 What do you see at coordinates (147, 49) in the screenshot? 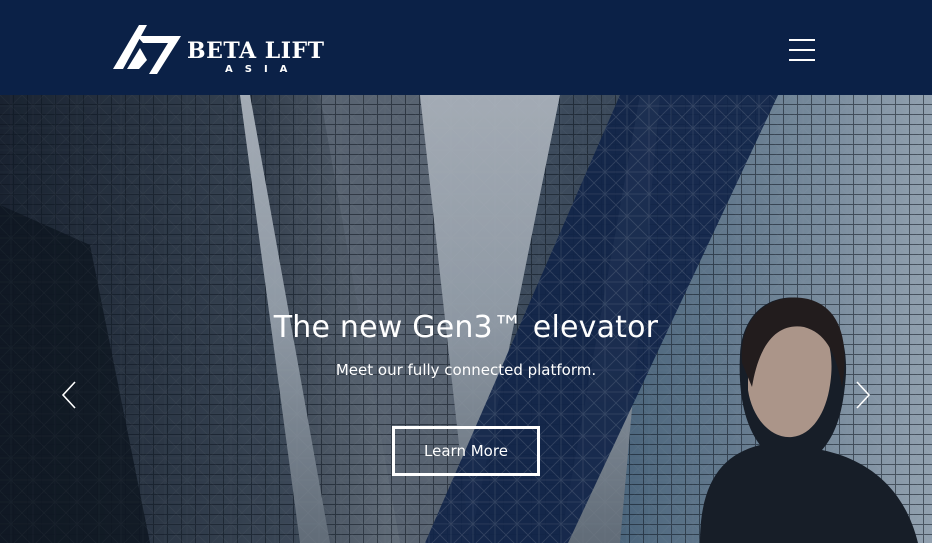
I see `beta-lift-logo-icon` at bounding box center [147, 49].